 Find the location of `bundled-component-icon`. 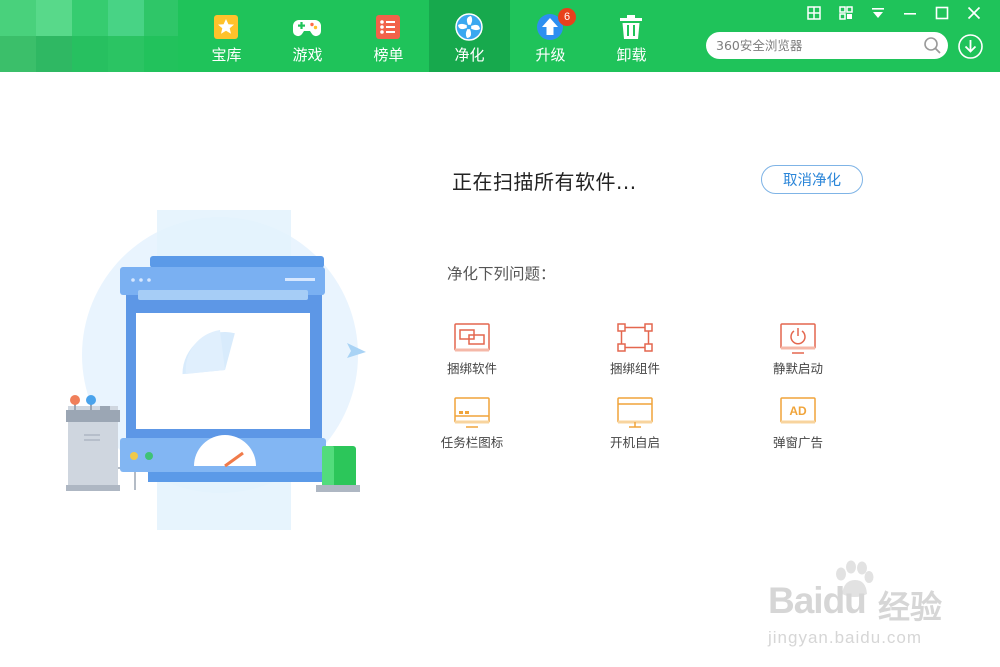

bundled-component-icon is located at coordinates (635, 337).